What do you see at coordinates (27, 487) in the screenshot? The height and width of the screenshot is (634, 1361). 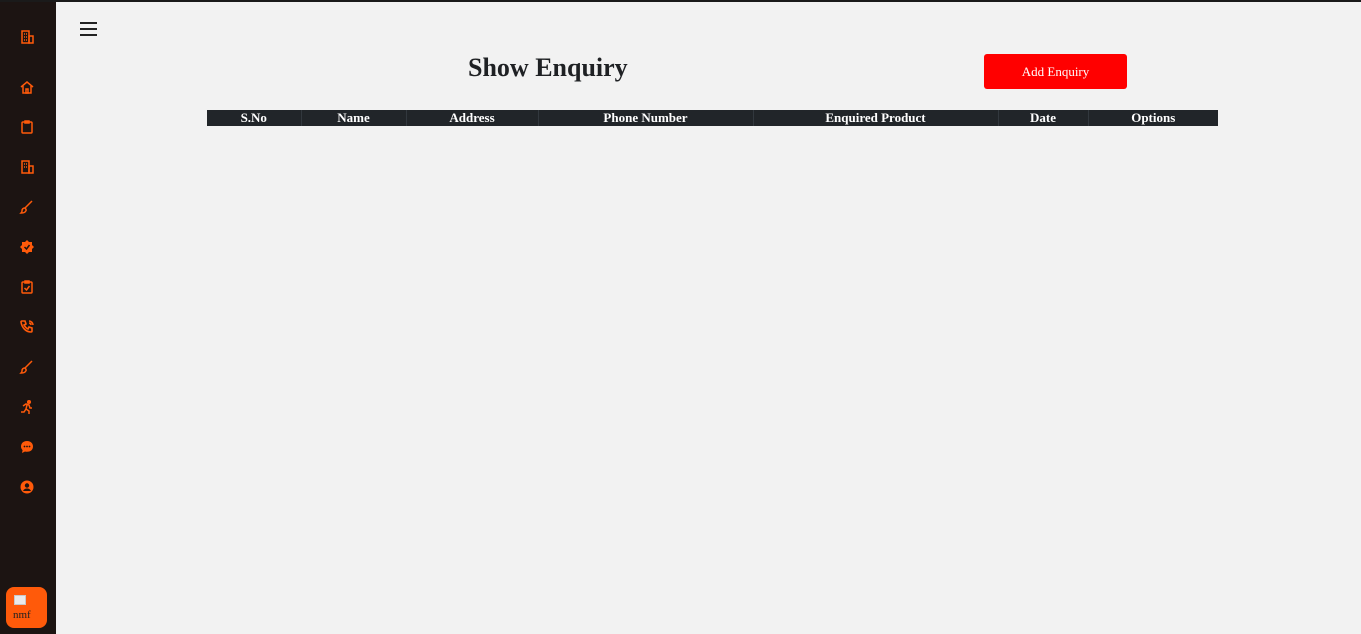 I see `user-circle-icon` at bounding box center [27, 487].